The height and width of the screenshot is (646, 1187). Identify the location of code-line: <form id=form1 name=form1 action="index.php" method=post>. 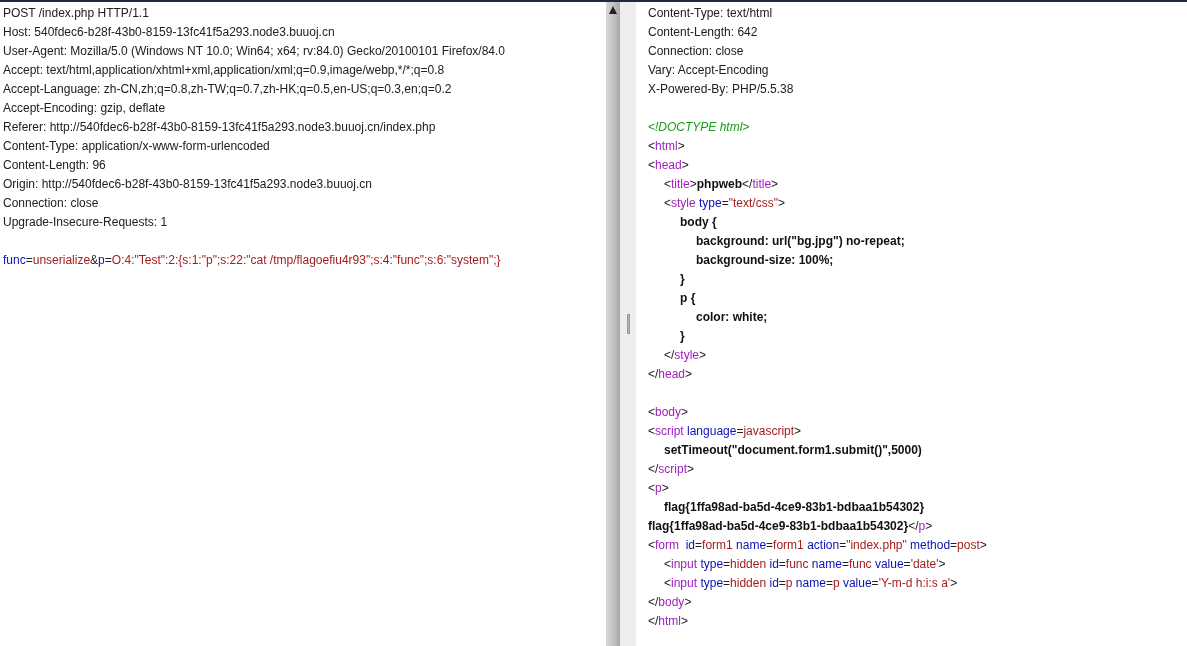
(818, 545).